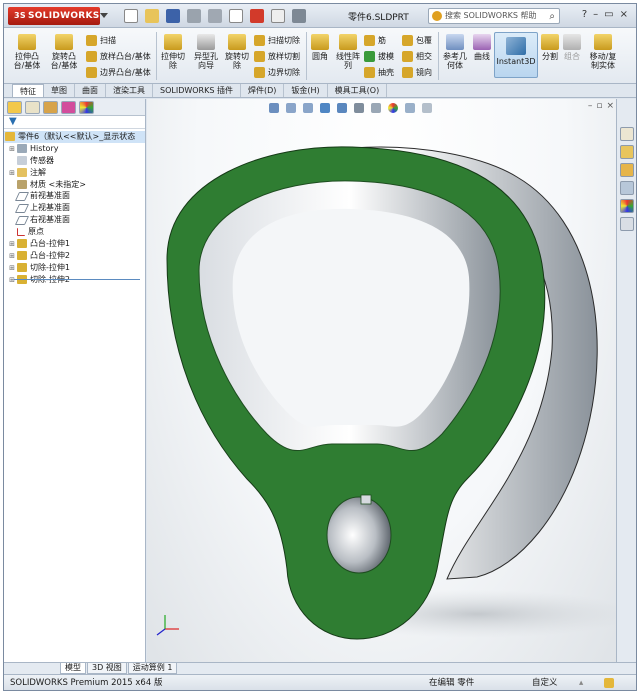  I want to click on revolve-boss-icon, so click(64, 42).